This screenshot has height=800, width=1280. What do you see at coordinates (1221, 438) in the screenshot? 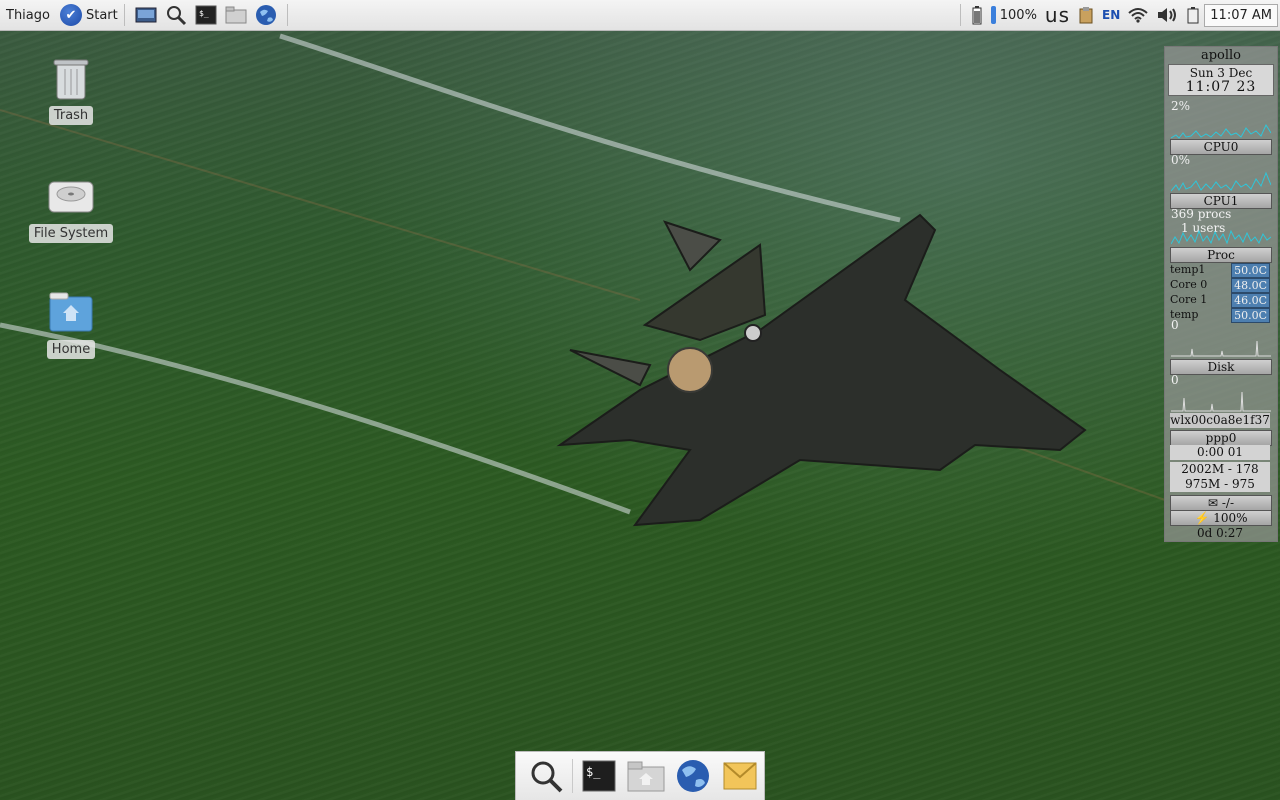
I see `ppp-label: ppp0` at bounding box center [1221, 438].